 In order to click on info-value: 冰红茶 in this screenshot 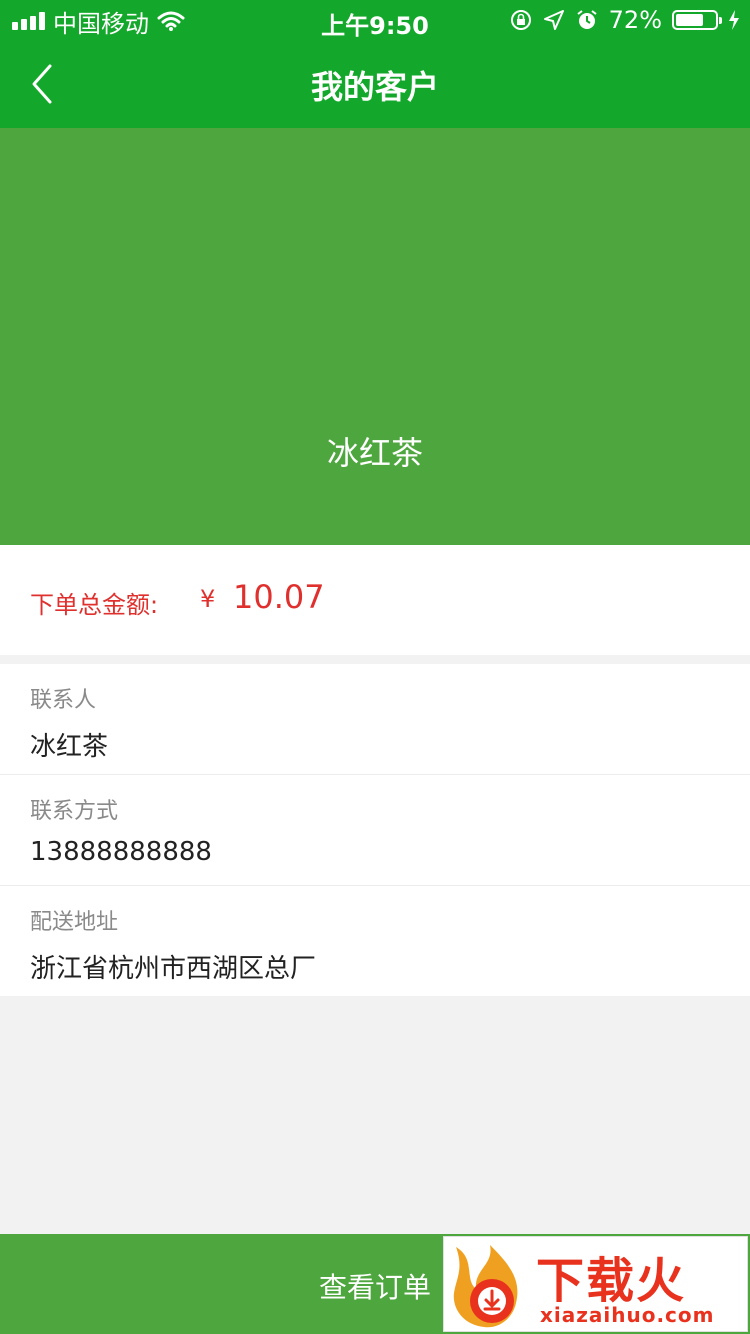, I will do `click(69, 747)`.